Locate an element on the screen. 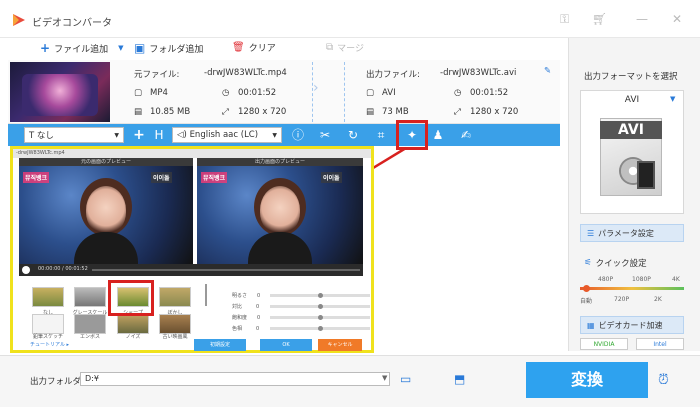  trash-icon: 🗑︎ is located at coordinates (238, 47).